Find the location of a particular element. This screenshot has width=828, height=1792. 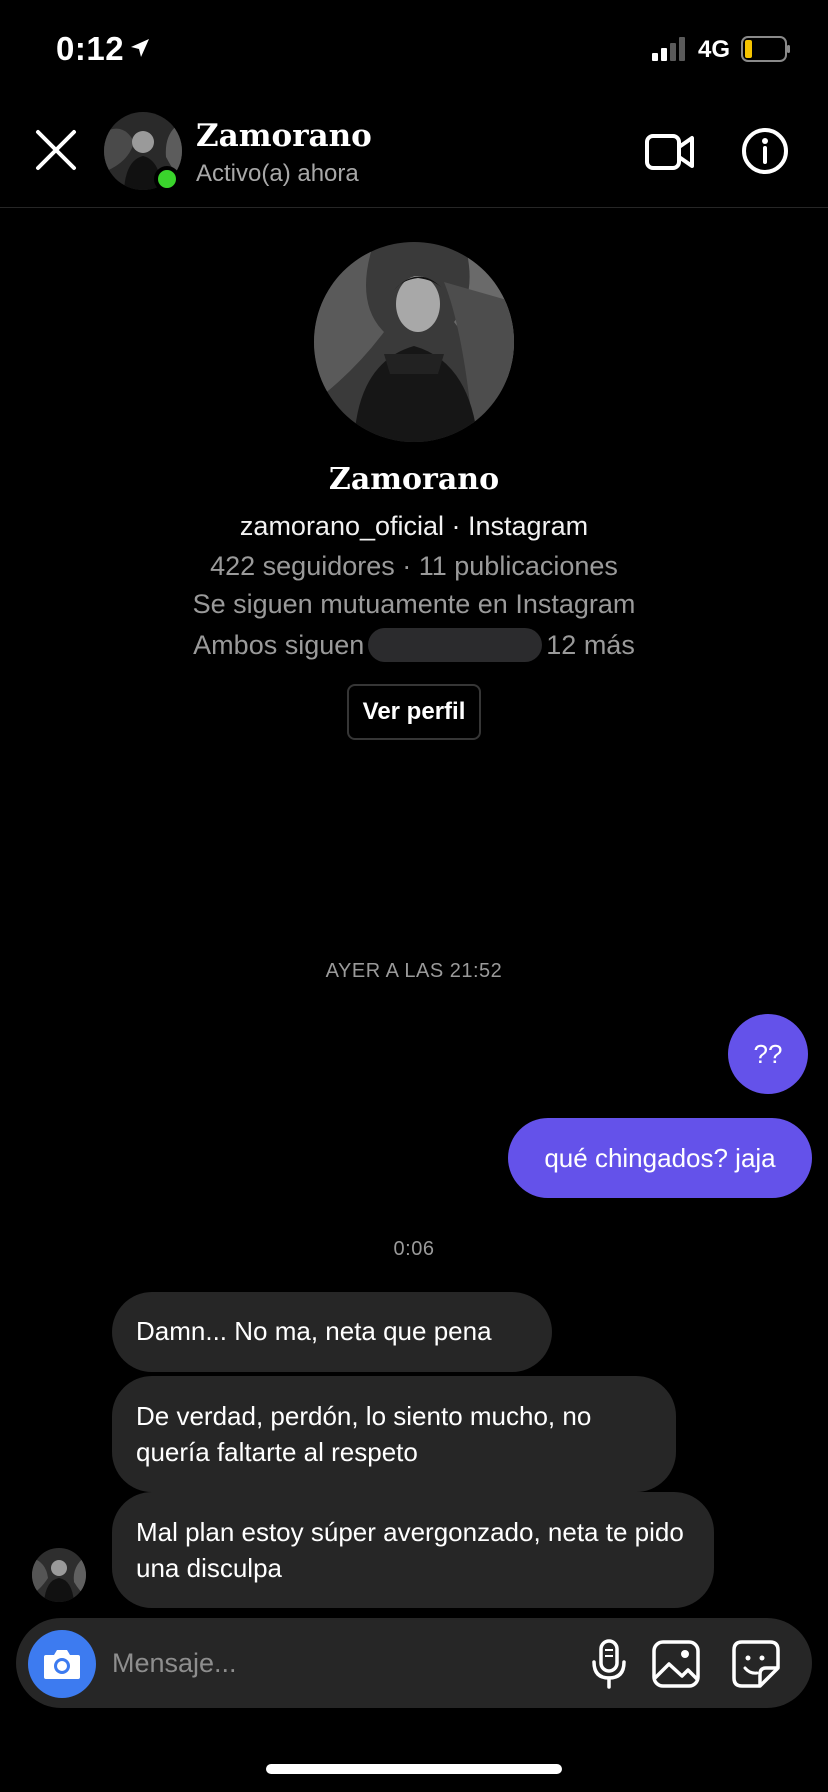

followed-by-suffix: 12 más is located at coordinates (590, 644).